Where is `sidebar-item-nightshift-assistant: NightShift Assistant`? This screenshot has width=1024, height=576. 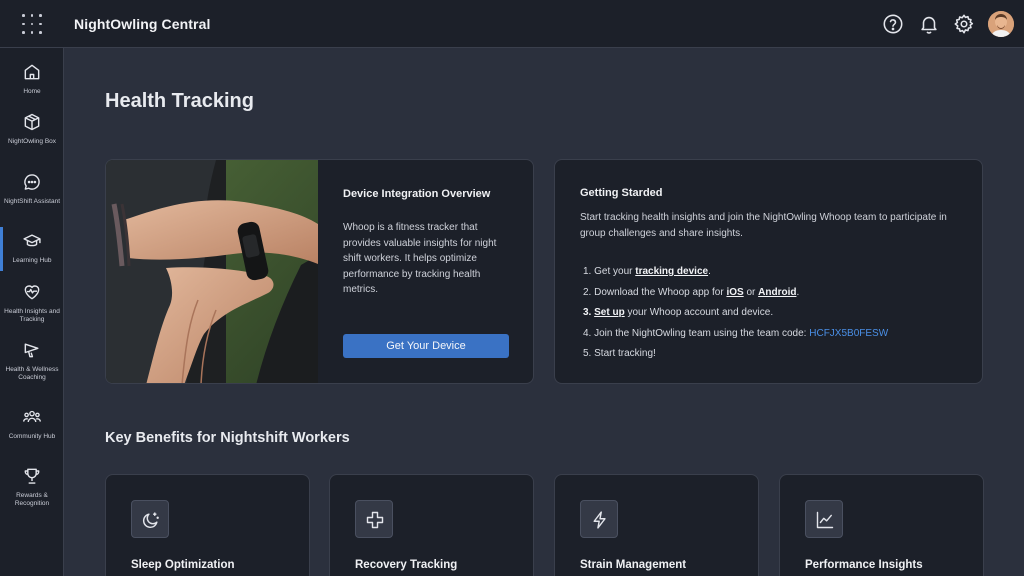 sidebar-item-nightshift-assistant: NightShift Assistant is located at coordinates (32, 189).